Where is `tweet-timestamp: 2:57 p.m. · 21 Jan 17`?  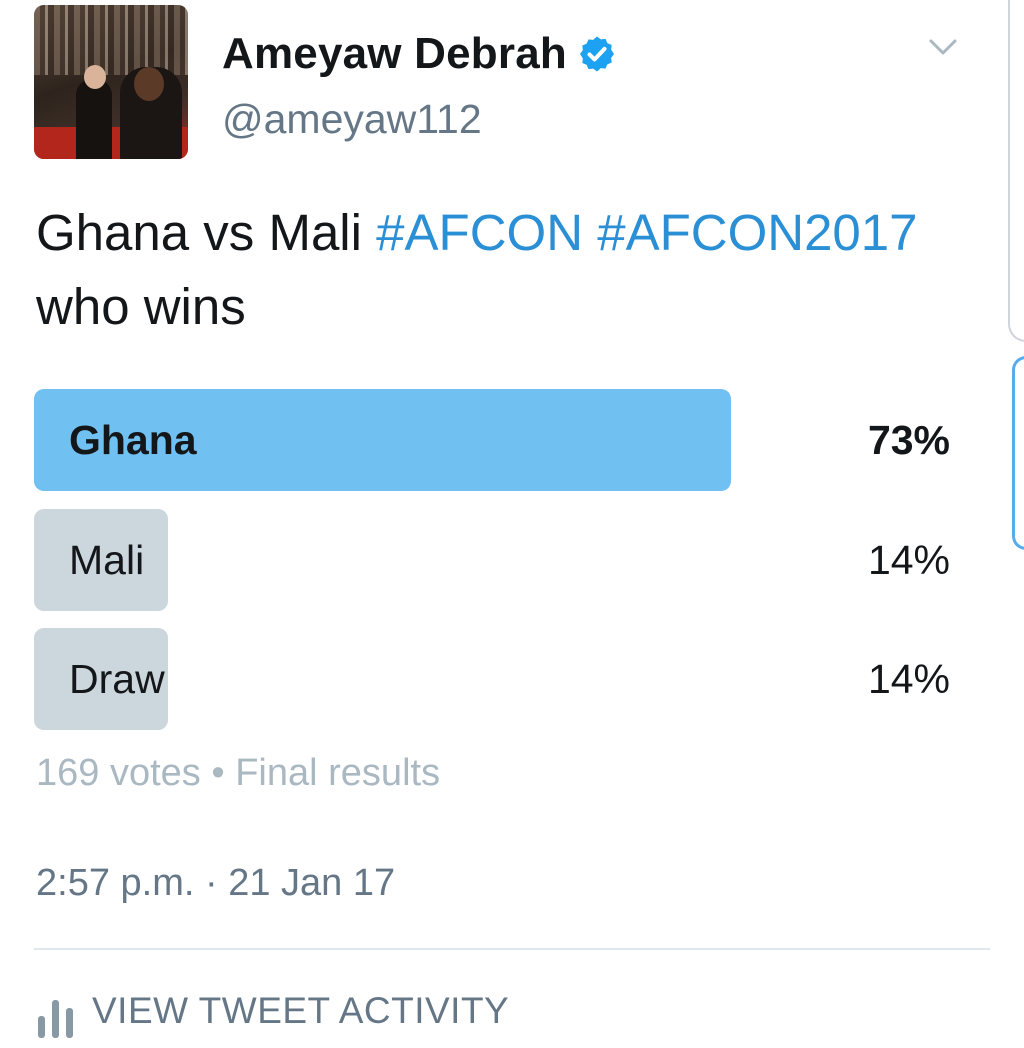 tweet-timestamp: 2:57 p.m. · 21 Jan 17 is located at coordinates (215, 883).